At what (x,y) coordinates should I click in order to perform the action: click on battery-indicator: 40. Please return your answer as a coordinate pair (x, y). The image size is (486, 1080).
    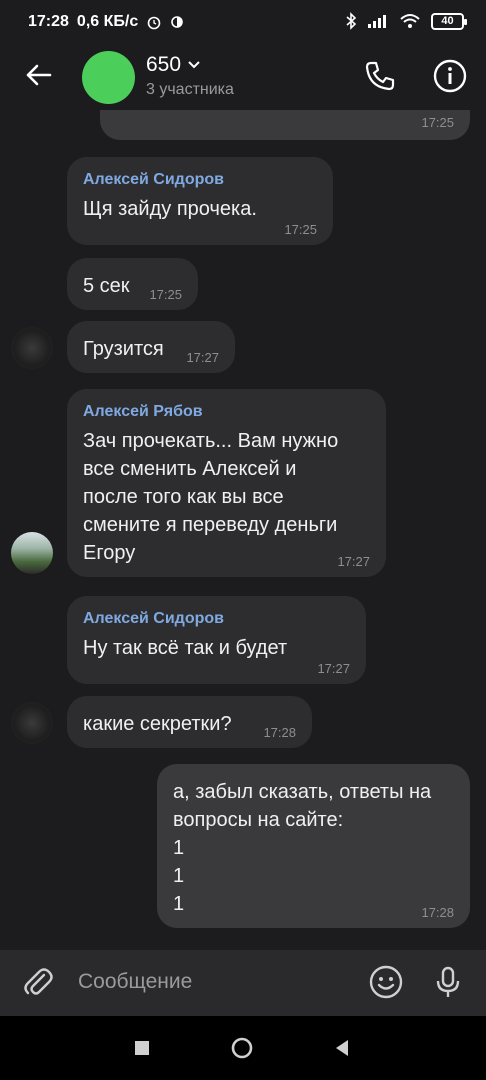
    Looking at the image, I should click on (449, 21).